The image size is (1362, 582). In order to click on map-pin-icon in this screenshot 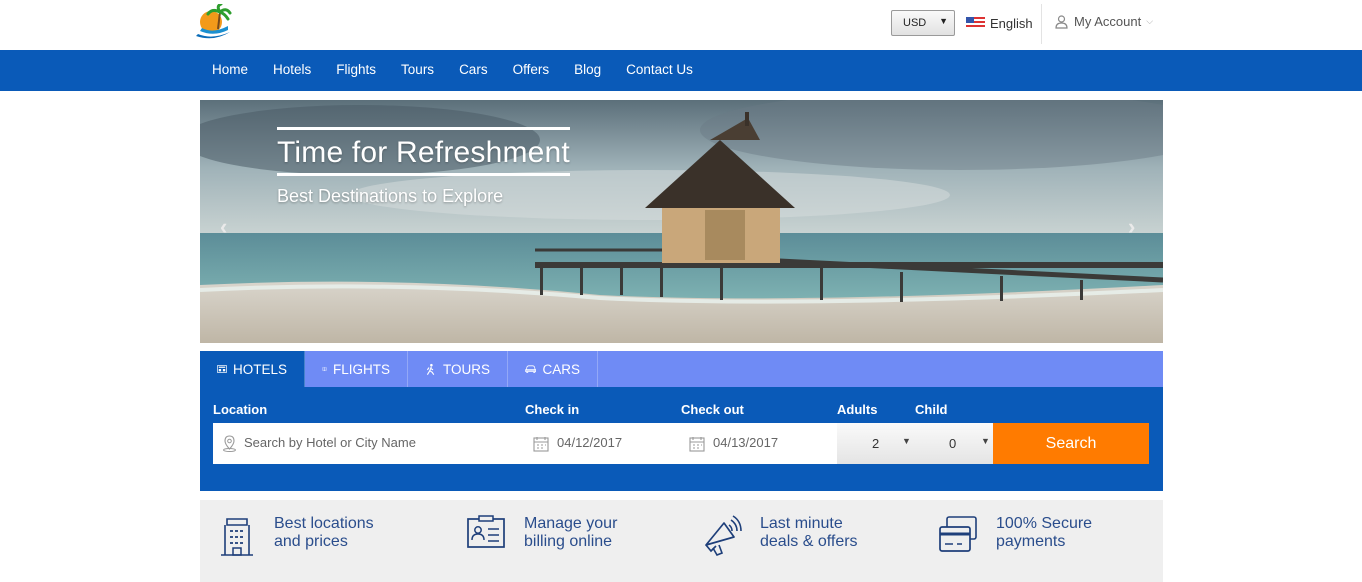, I will do `click(229, 443)`.